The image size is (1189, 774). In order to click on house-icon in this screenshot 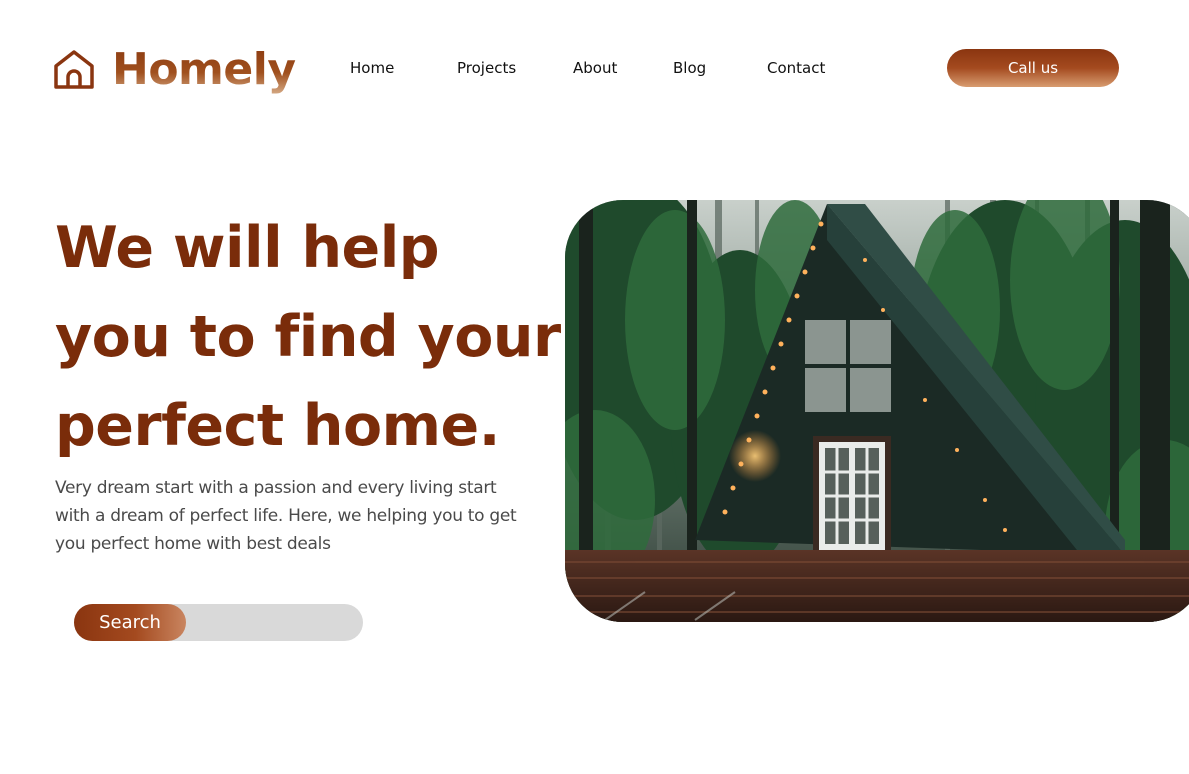, I will do `click(74, 69)`.